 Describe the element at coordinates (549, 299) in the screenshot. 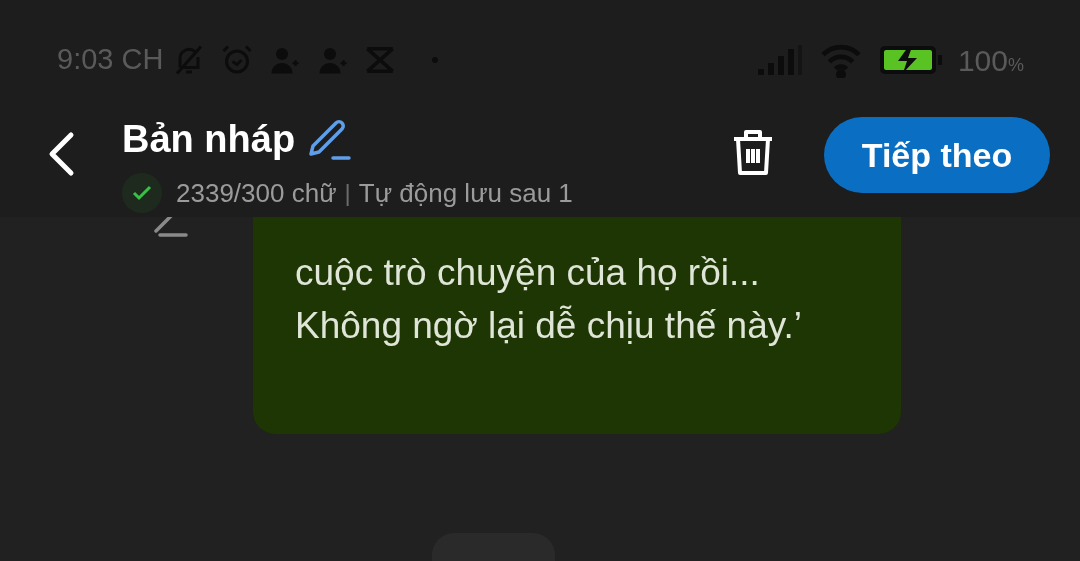

I see `message-text: cuộc trò chuyện của họ rồi... Không ngờ lại dễ chịu thế này.’` at that location.